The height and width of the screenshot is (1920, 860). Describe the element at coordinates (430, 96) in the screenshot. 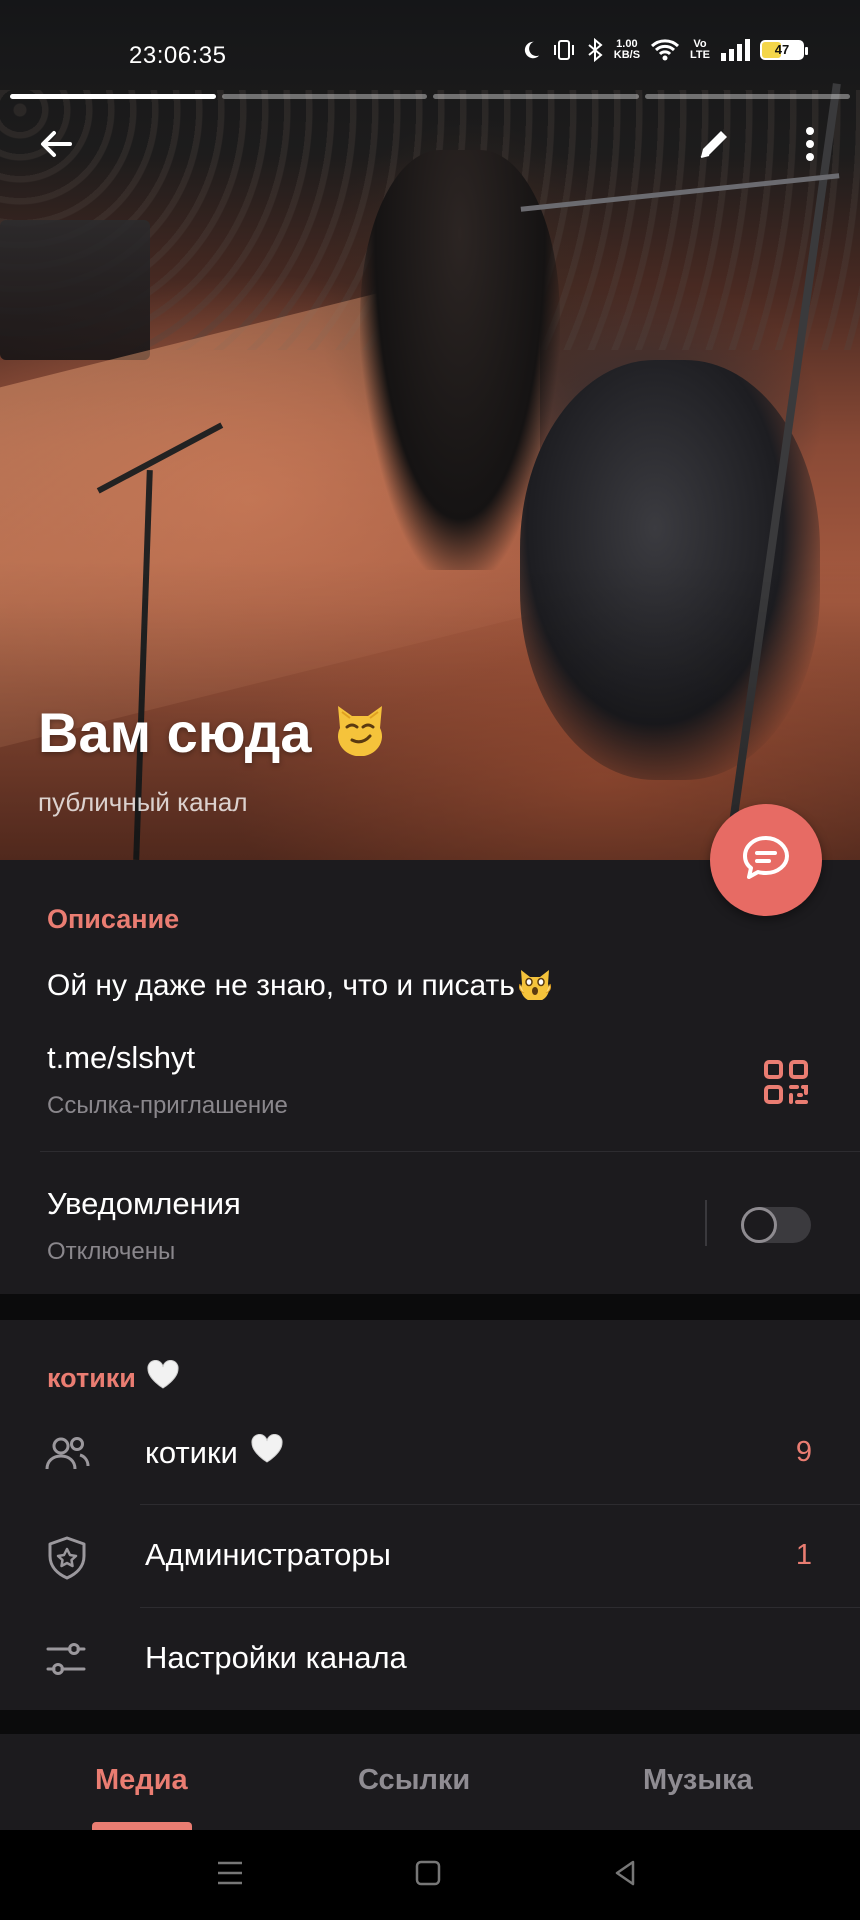

I see `story-progress` at that location.